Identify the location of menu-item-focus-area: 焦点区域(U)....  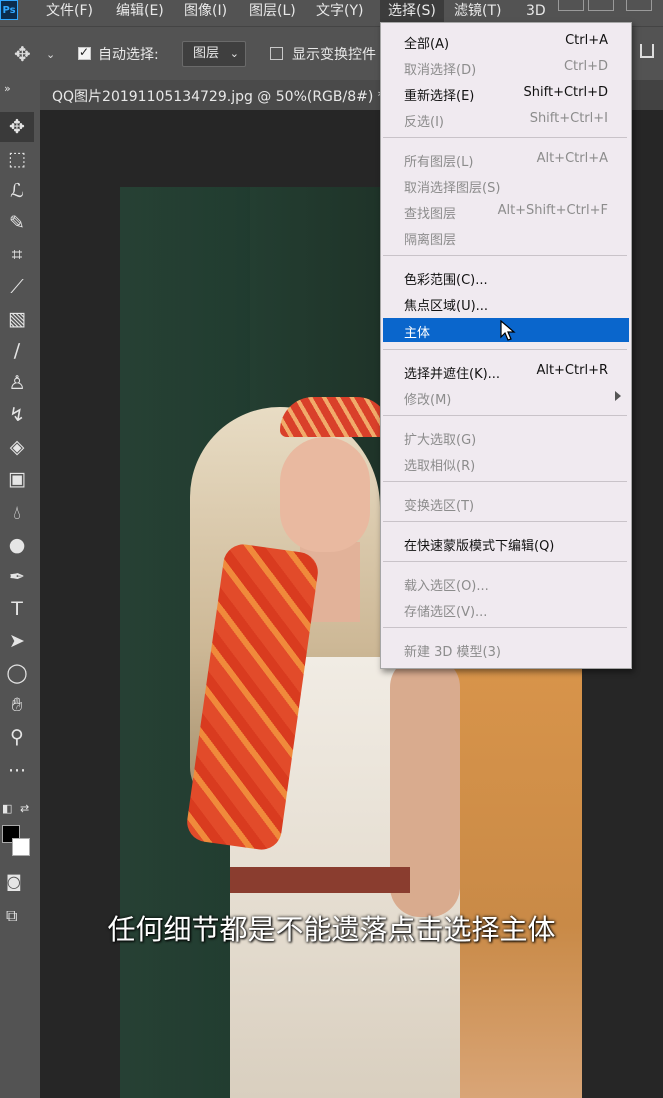
(506, 303).